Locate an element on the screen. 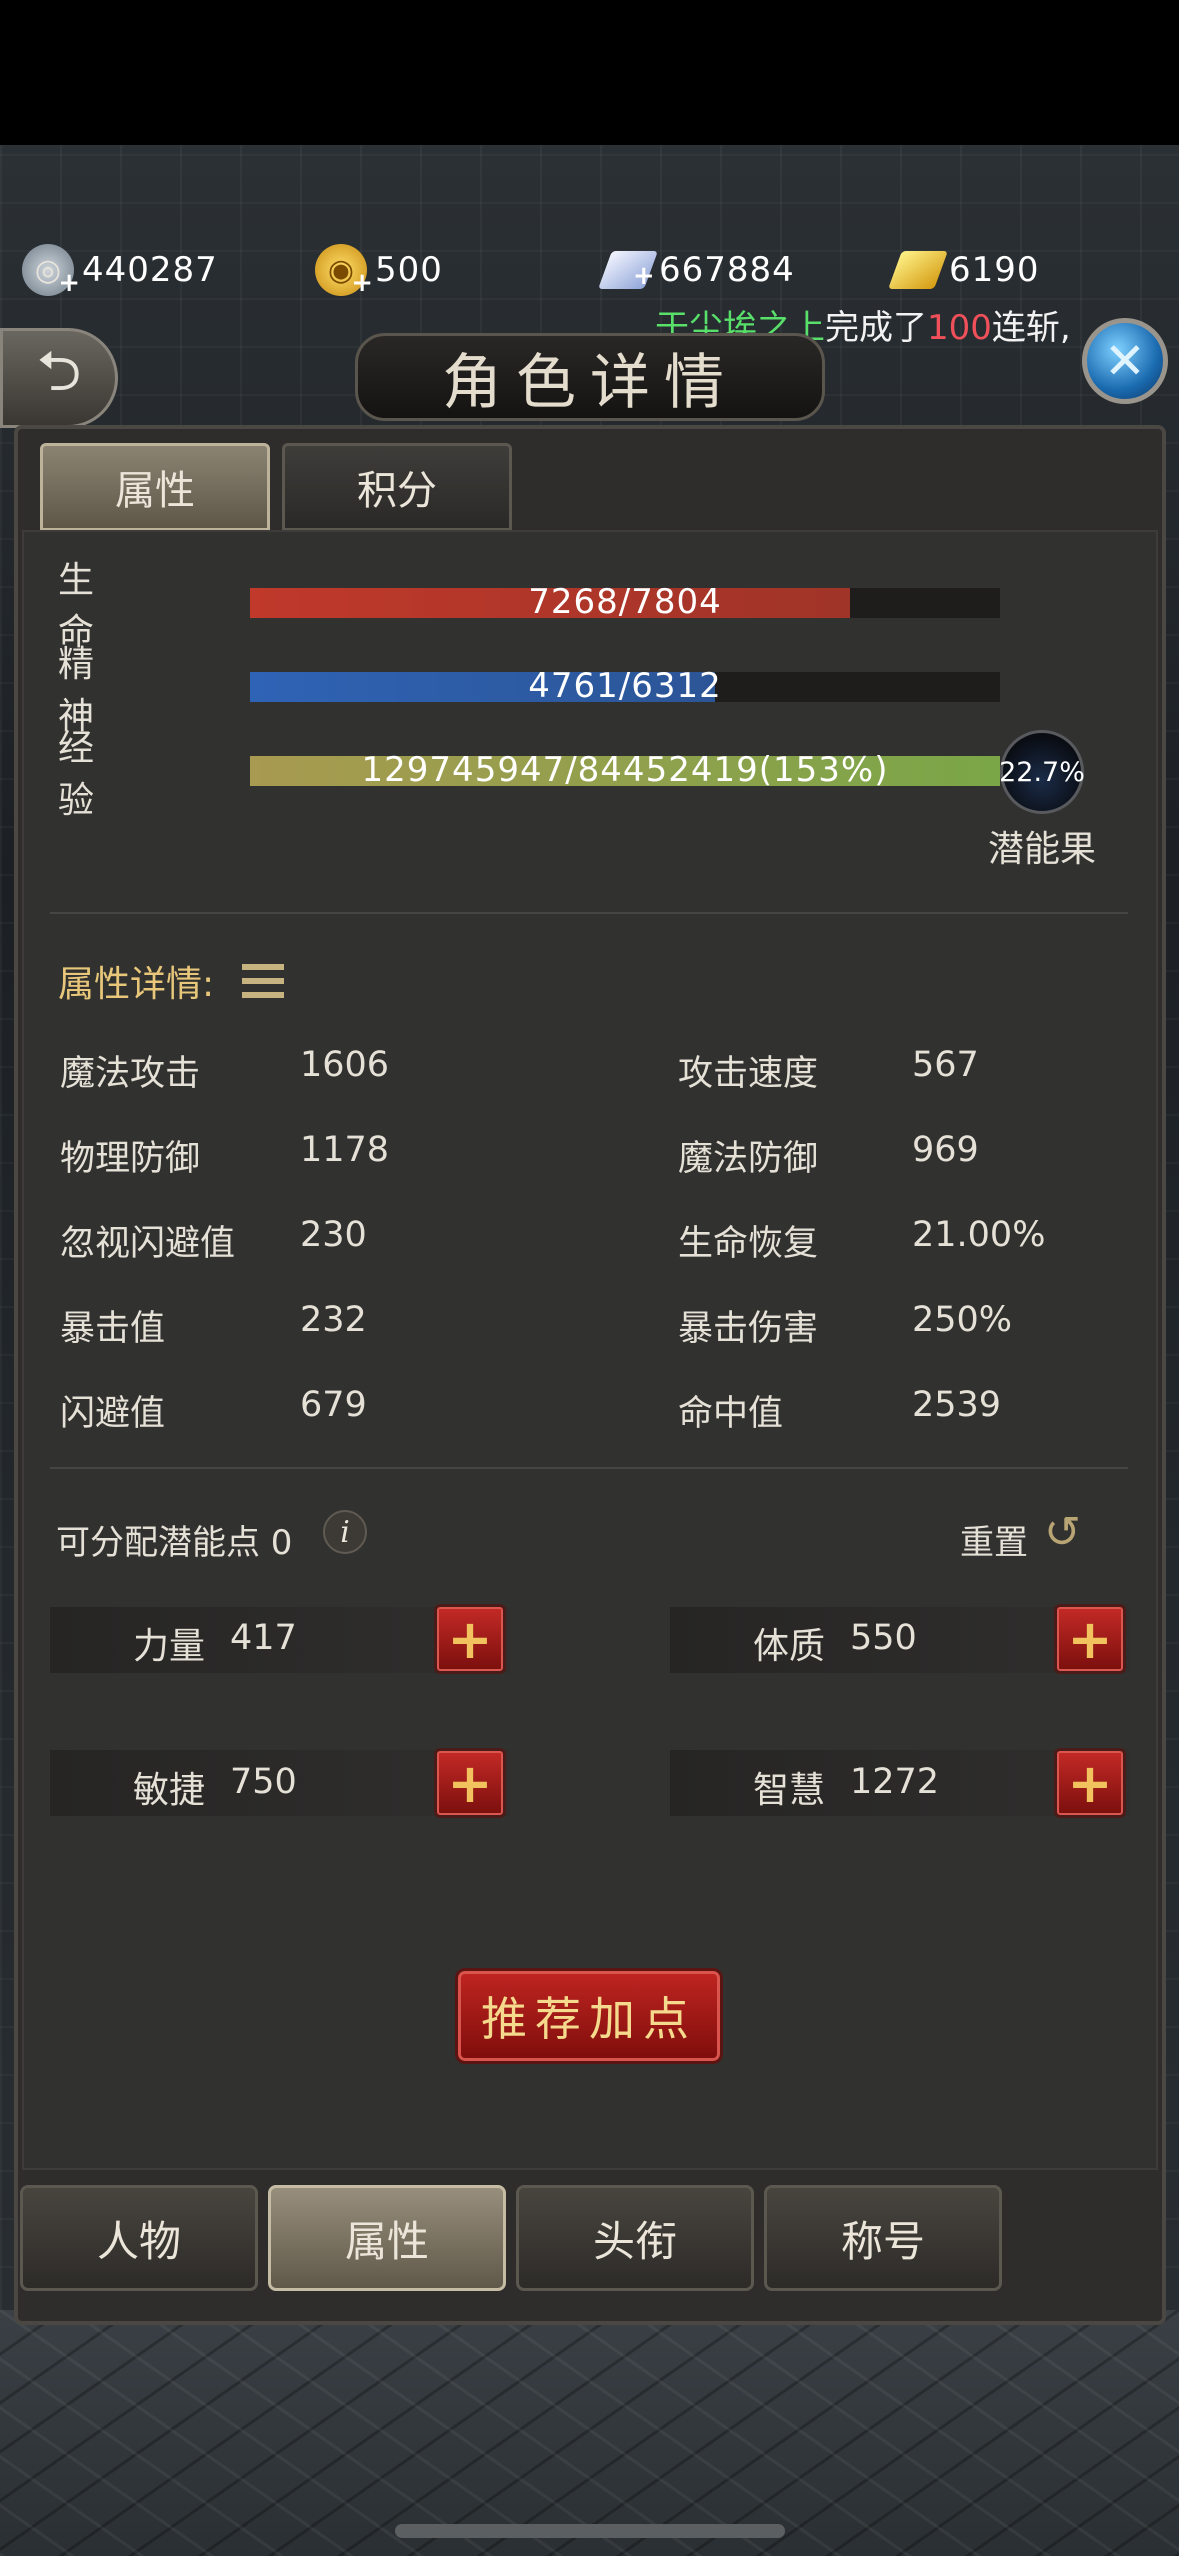 This screenshot has height=2556, width=1179. exp-row: 经验 is located at coordinates (138, 774).